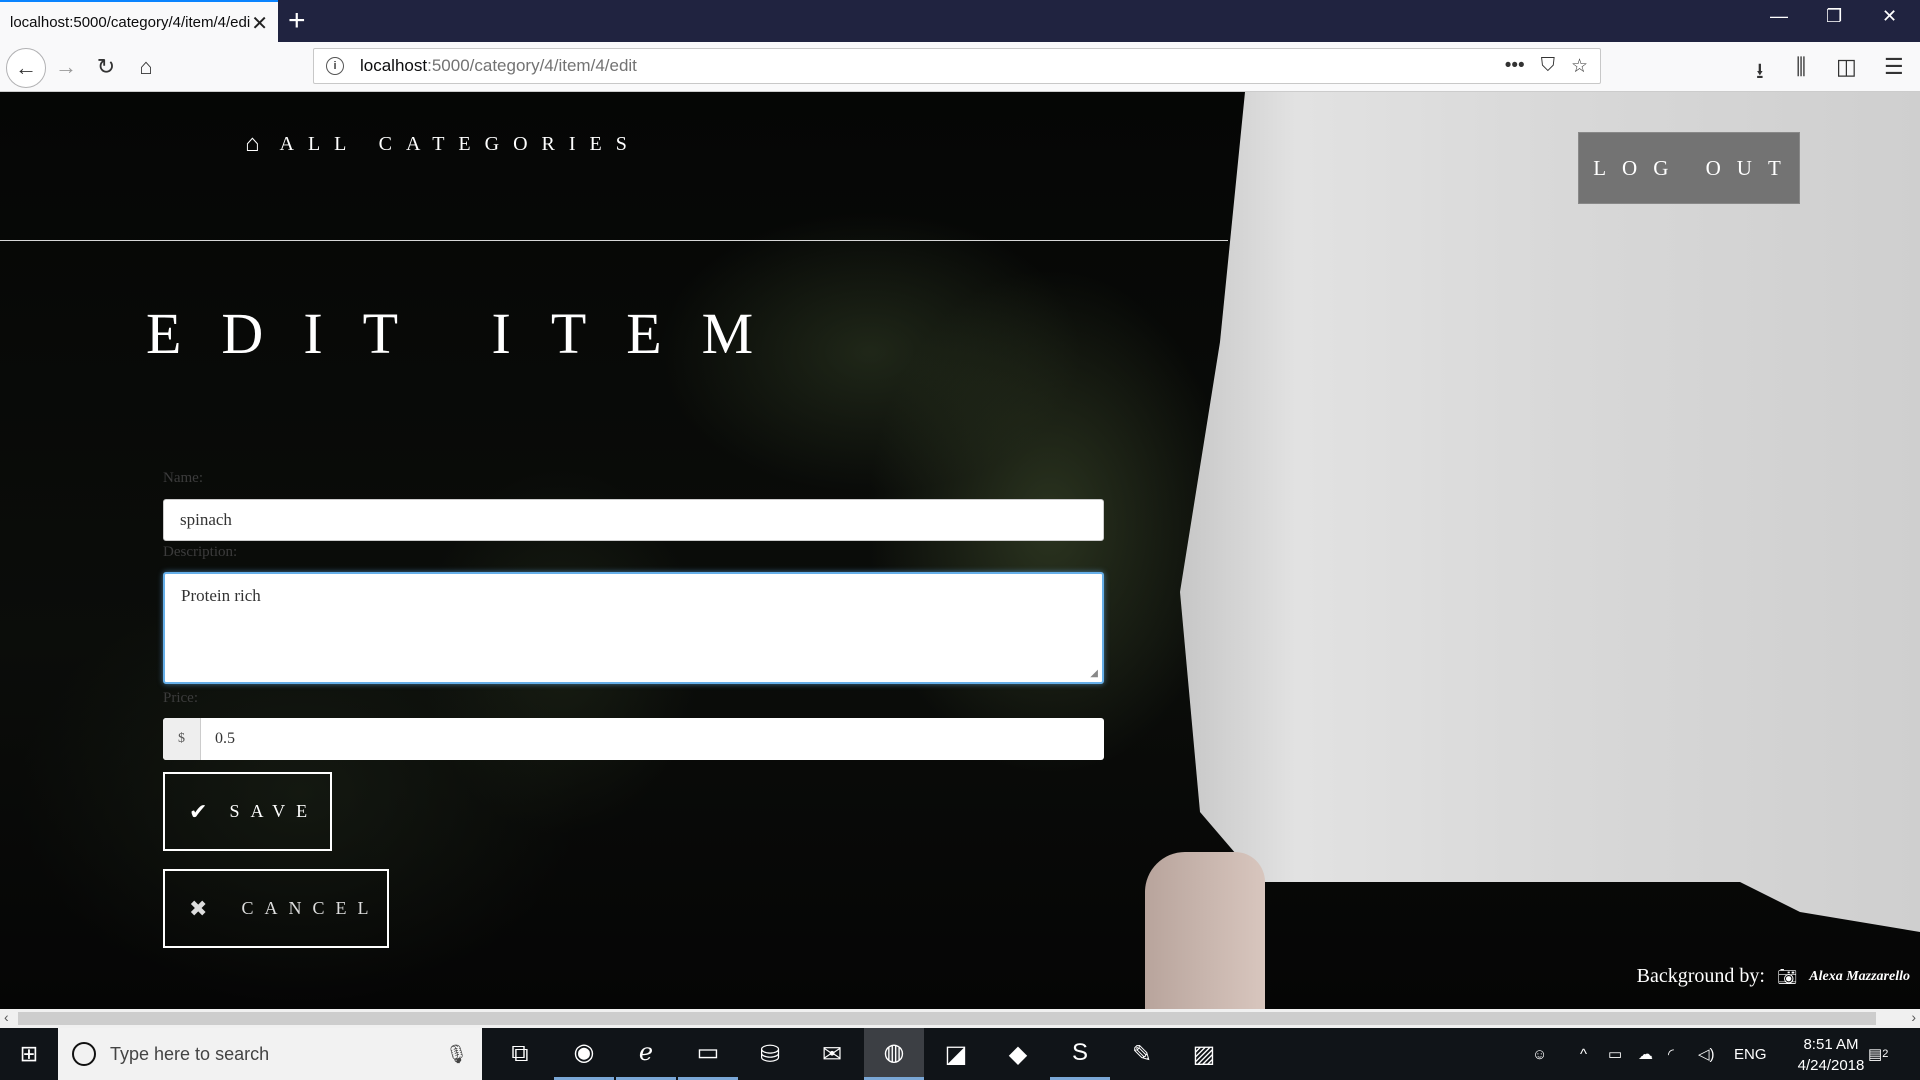  Describe the element at coordinates (646, 1054) in the screenshot. I see `edge-icon: ℯ` at that location.